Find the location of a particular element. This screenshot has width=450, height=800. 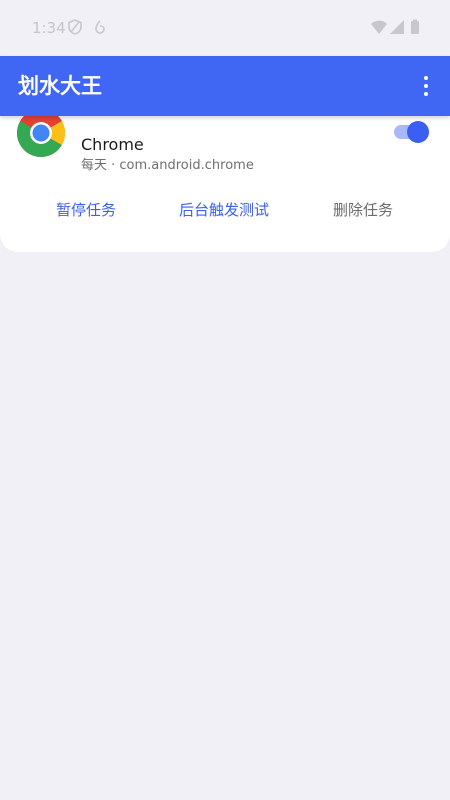

status-time: 1:34 is located at coordinates (49, 28).